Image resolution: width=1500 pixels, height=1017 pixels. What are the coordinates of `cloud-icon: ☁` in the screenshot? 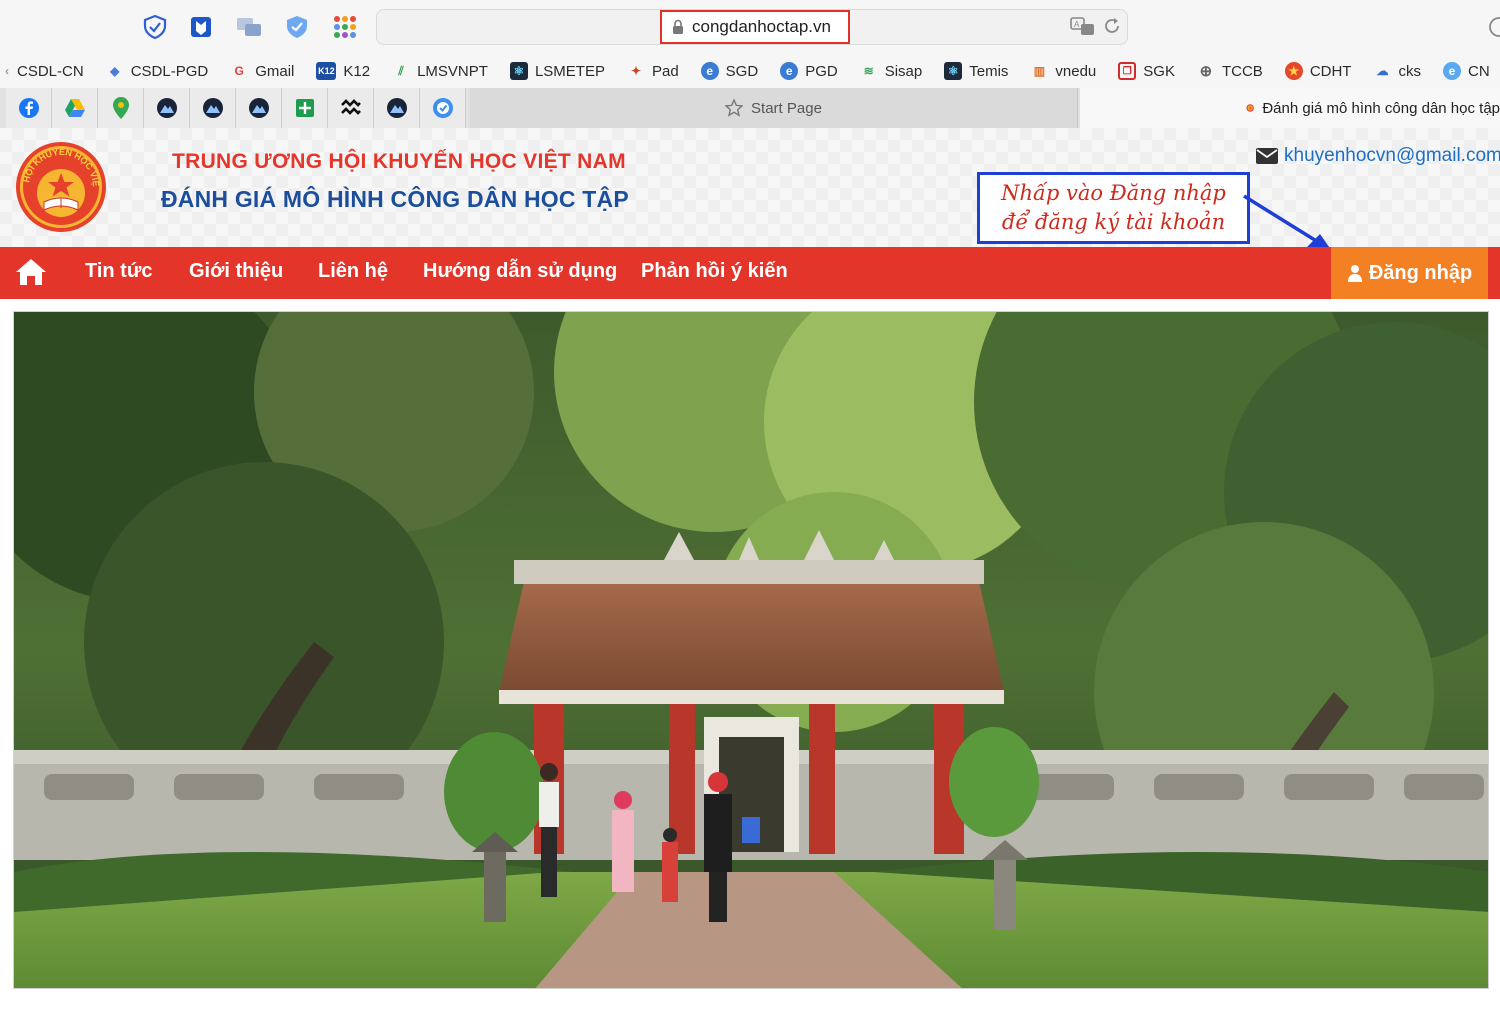 It's located at (1382, 71).